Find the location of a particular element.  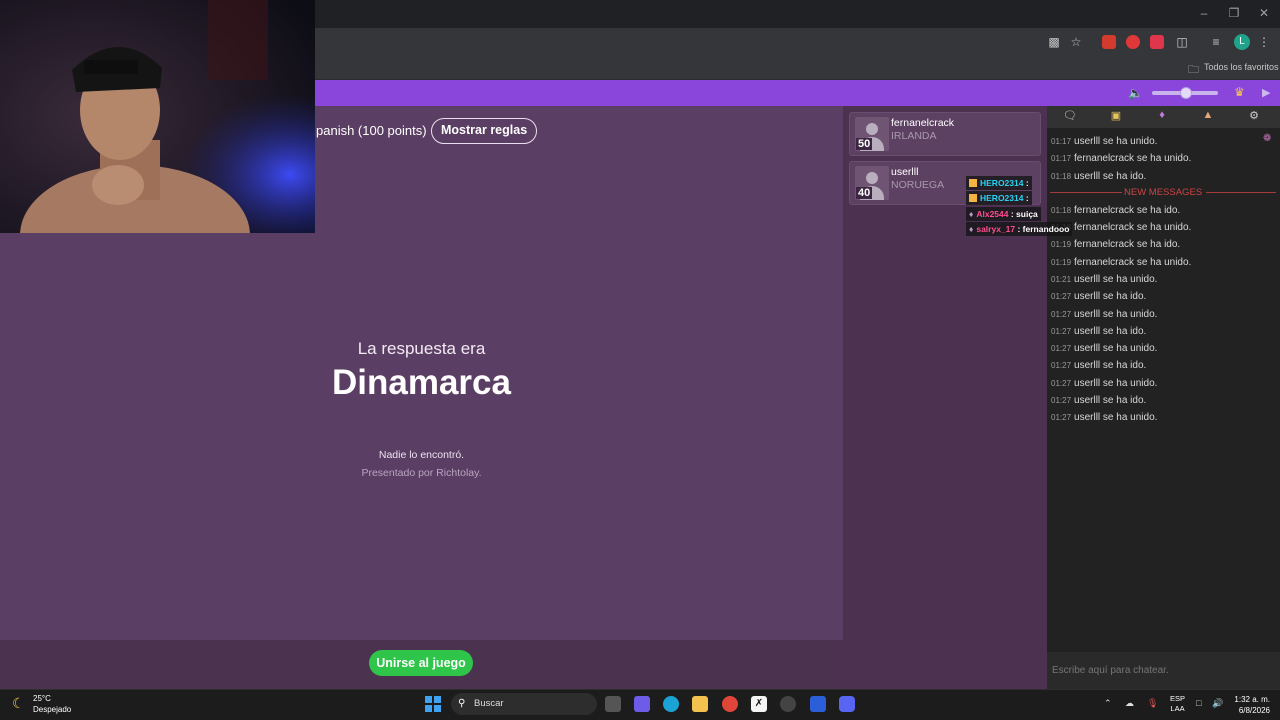

chrome-icon is located at coordinates (730, 704).